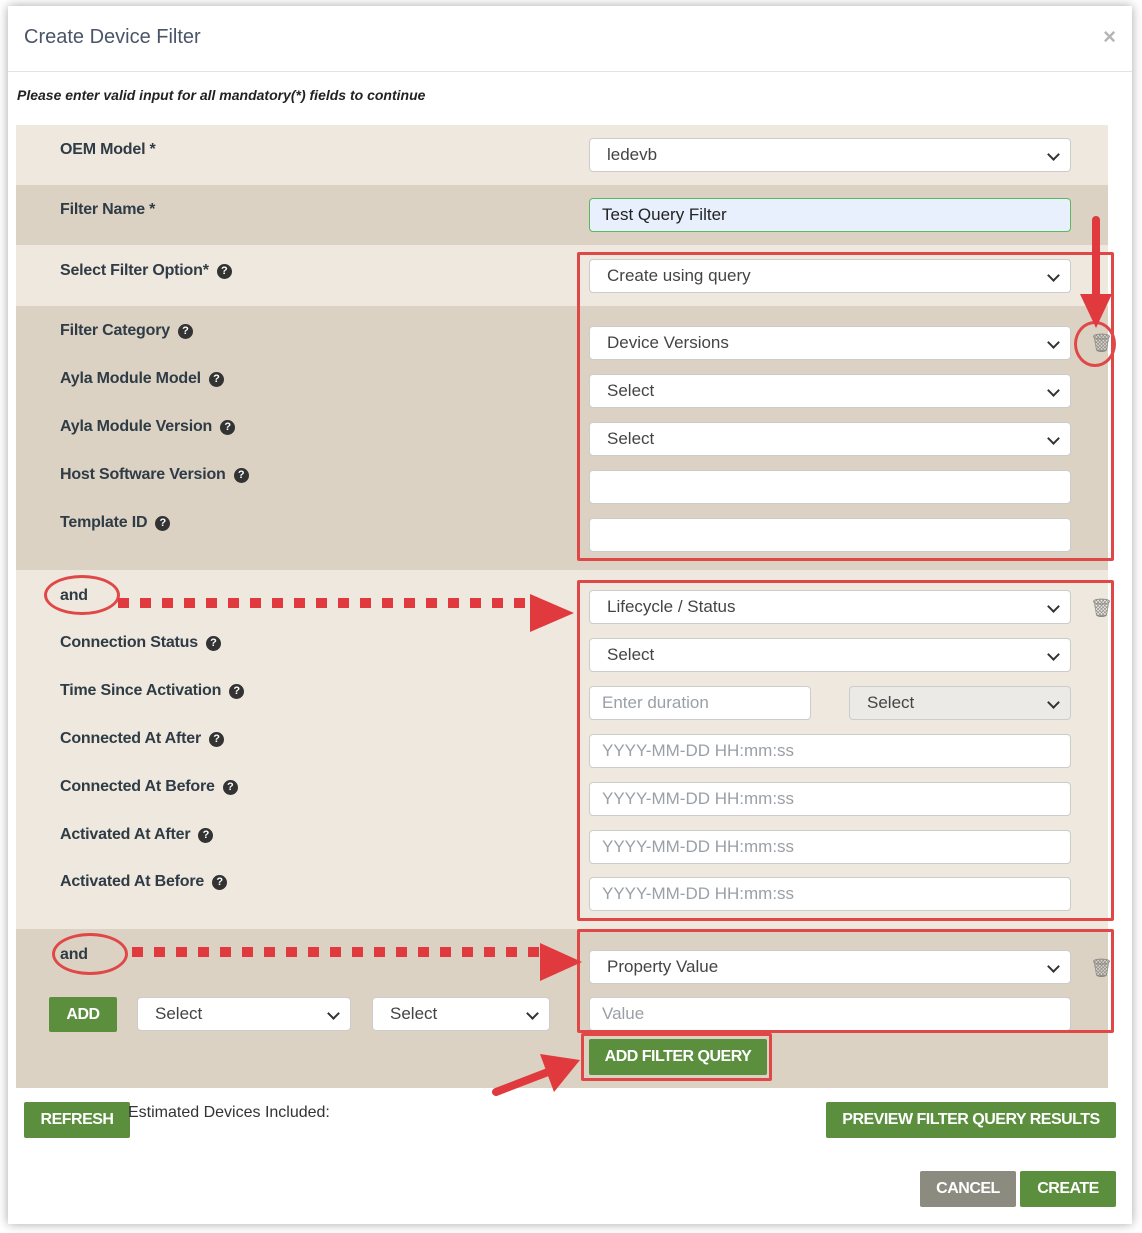  I want to click on connected-at-before-label-text: Connected At Before, so click(137, 786).